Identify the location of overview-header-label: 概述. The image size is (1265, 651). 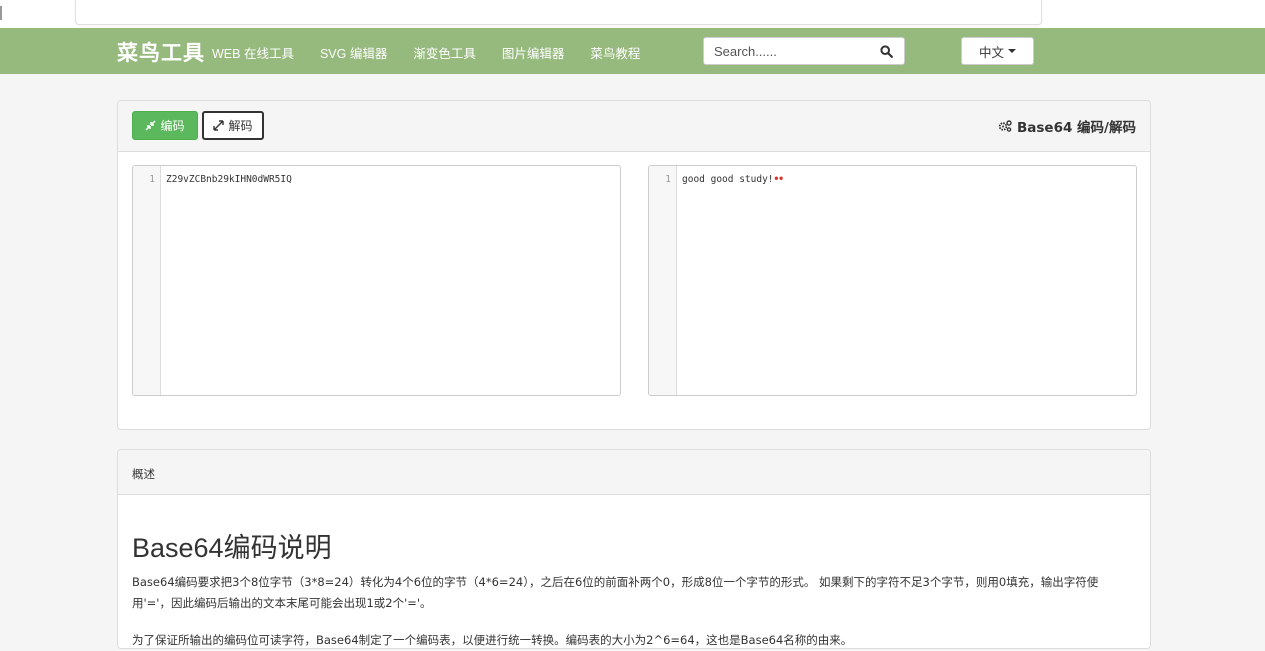
(143, 474).